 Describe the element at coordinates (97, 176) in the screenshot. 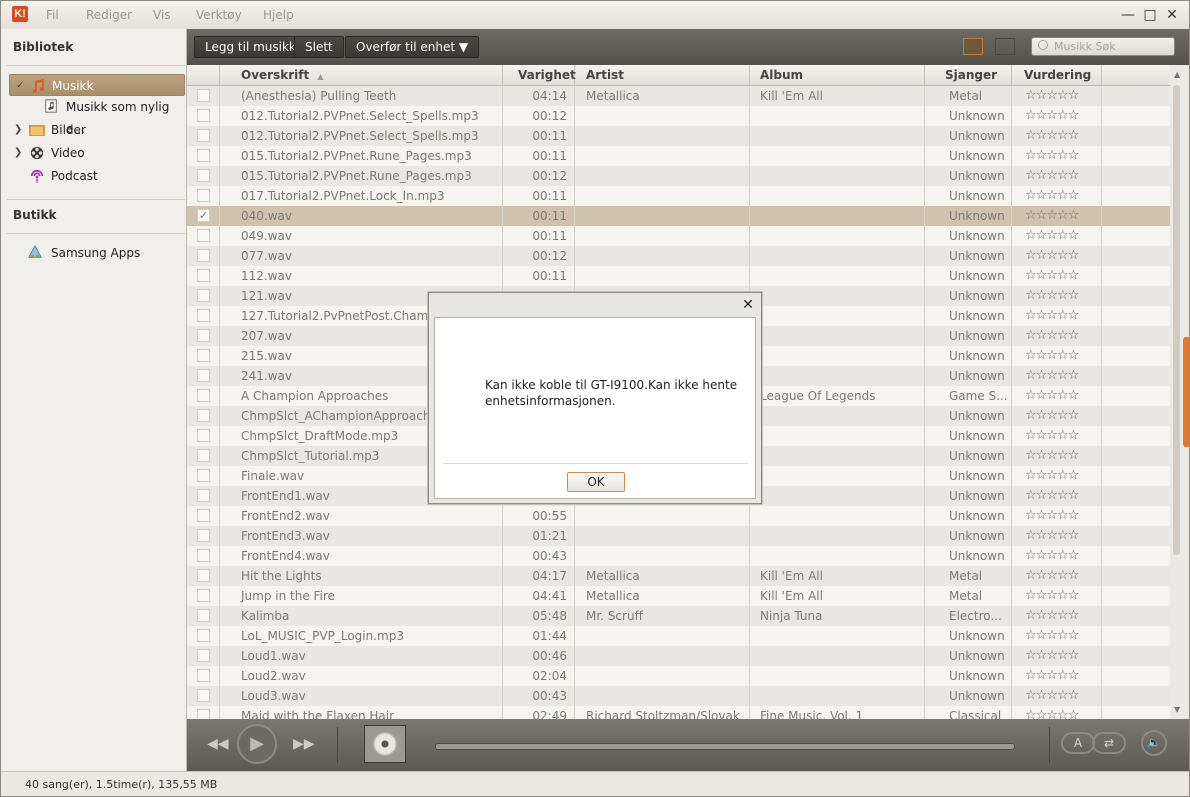

I see `sidebar-item-podcast: Podcast` at that location.